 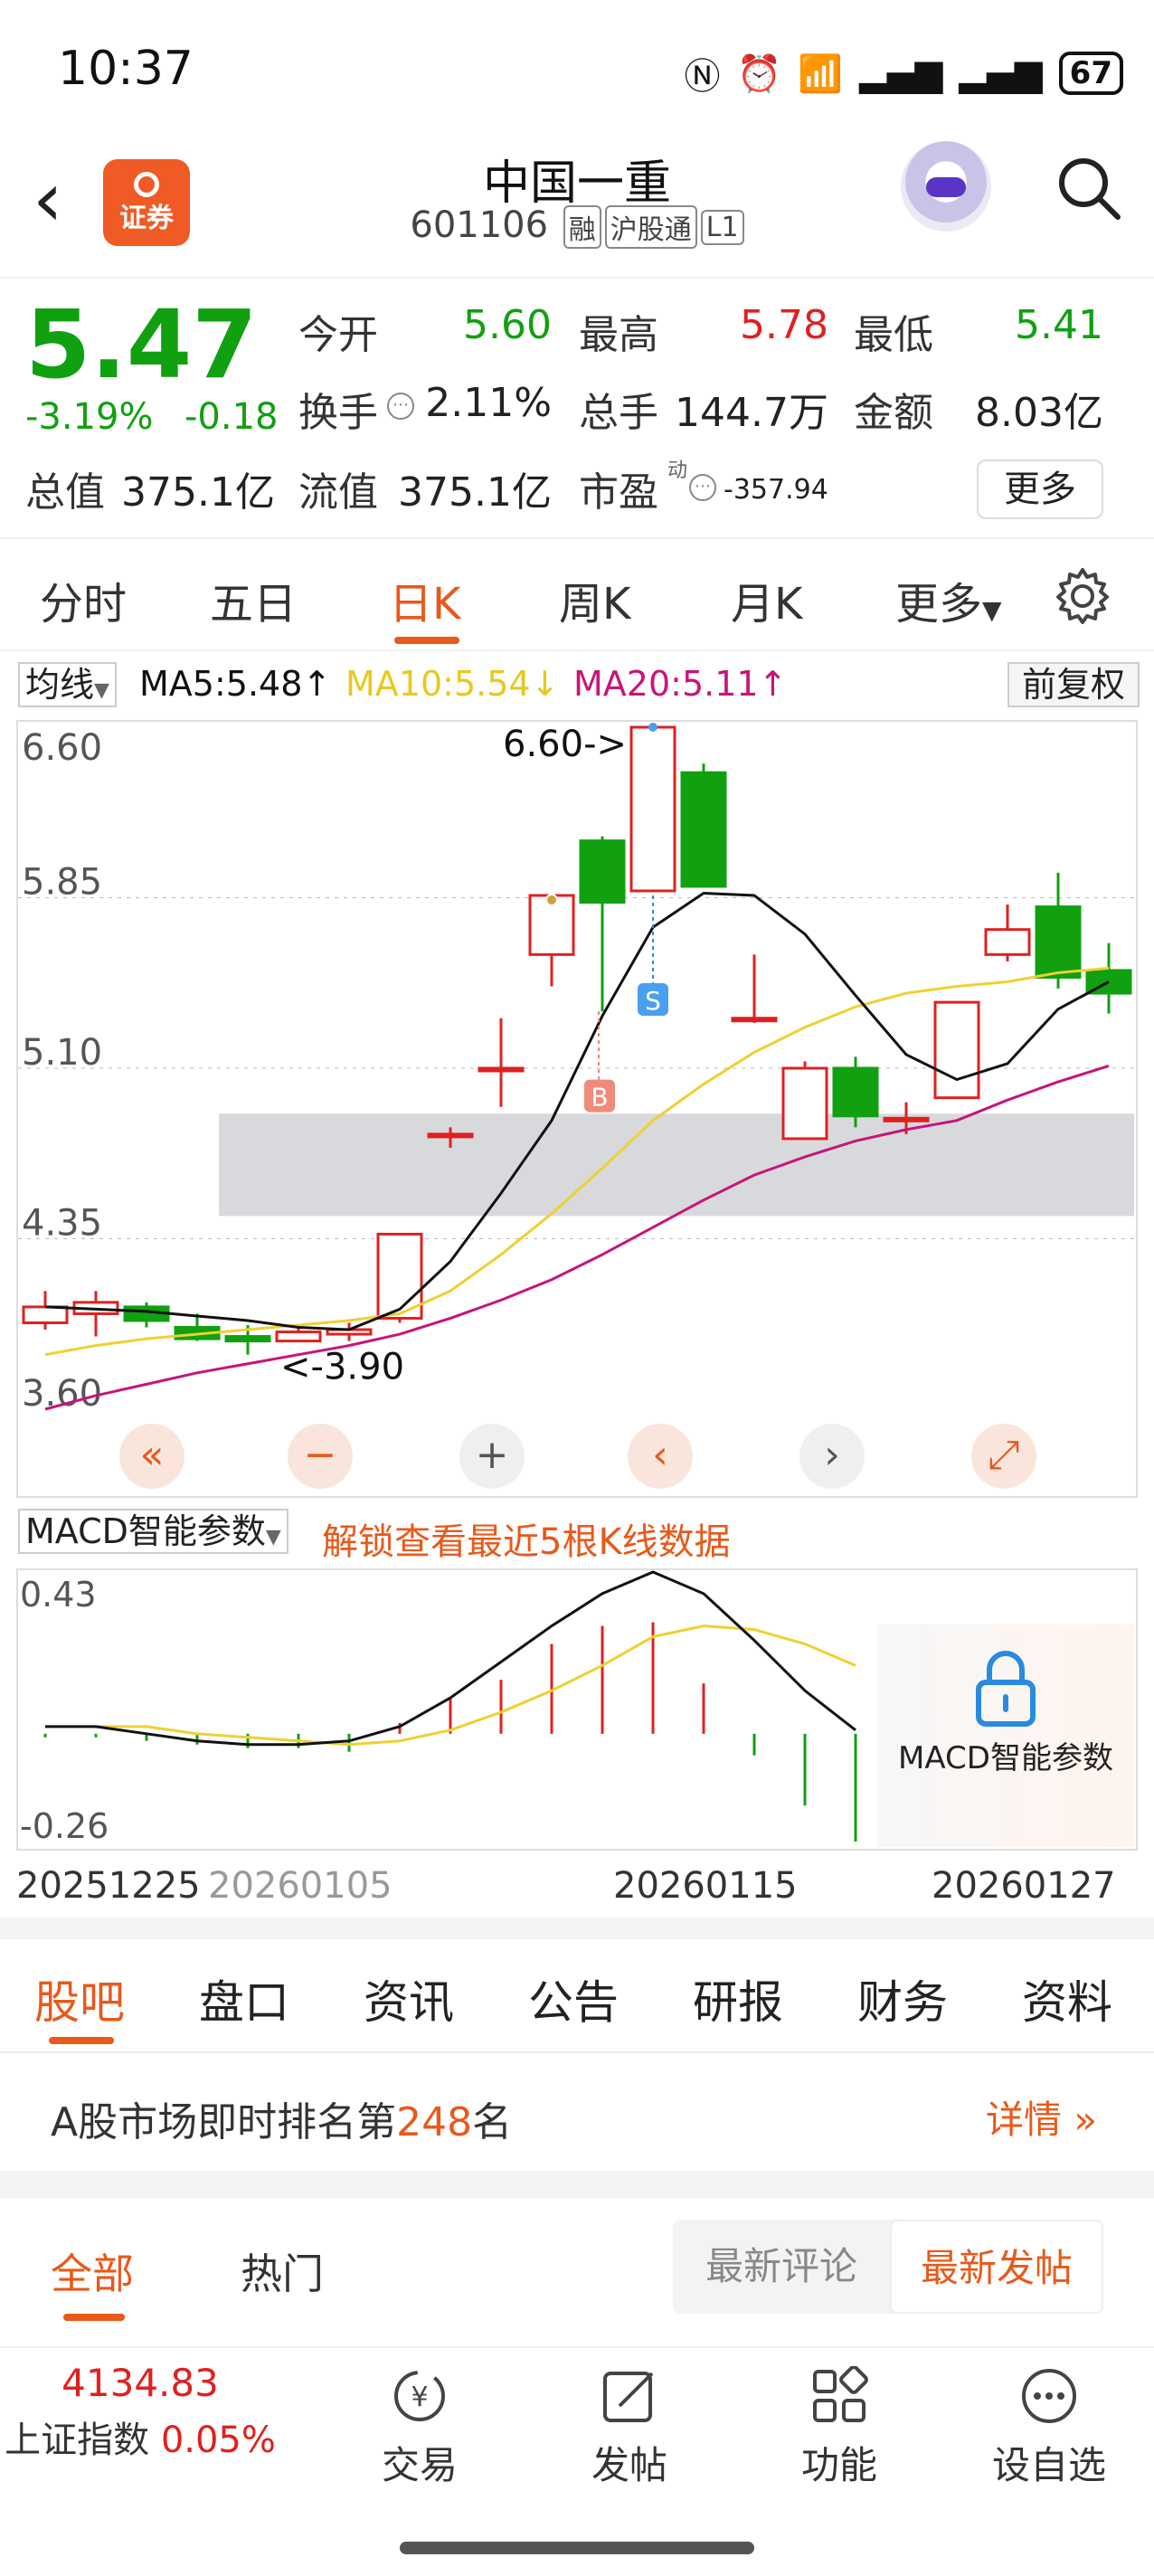 What do you see at coordinates (101, 690) in the screenshot?
I see `ma-dropdown-icon: ▼` at bounding box center [101, 690].